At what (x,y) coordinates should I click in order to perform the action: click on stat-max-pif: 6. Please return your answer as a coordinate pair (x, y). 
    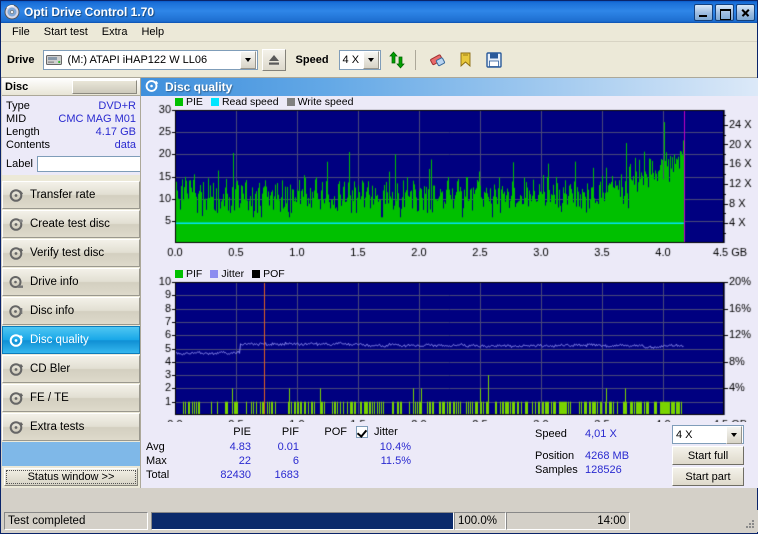
    Looking at the image, I should click on (295, 461).